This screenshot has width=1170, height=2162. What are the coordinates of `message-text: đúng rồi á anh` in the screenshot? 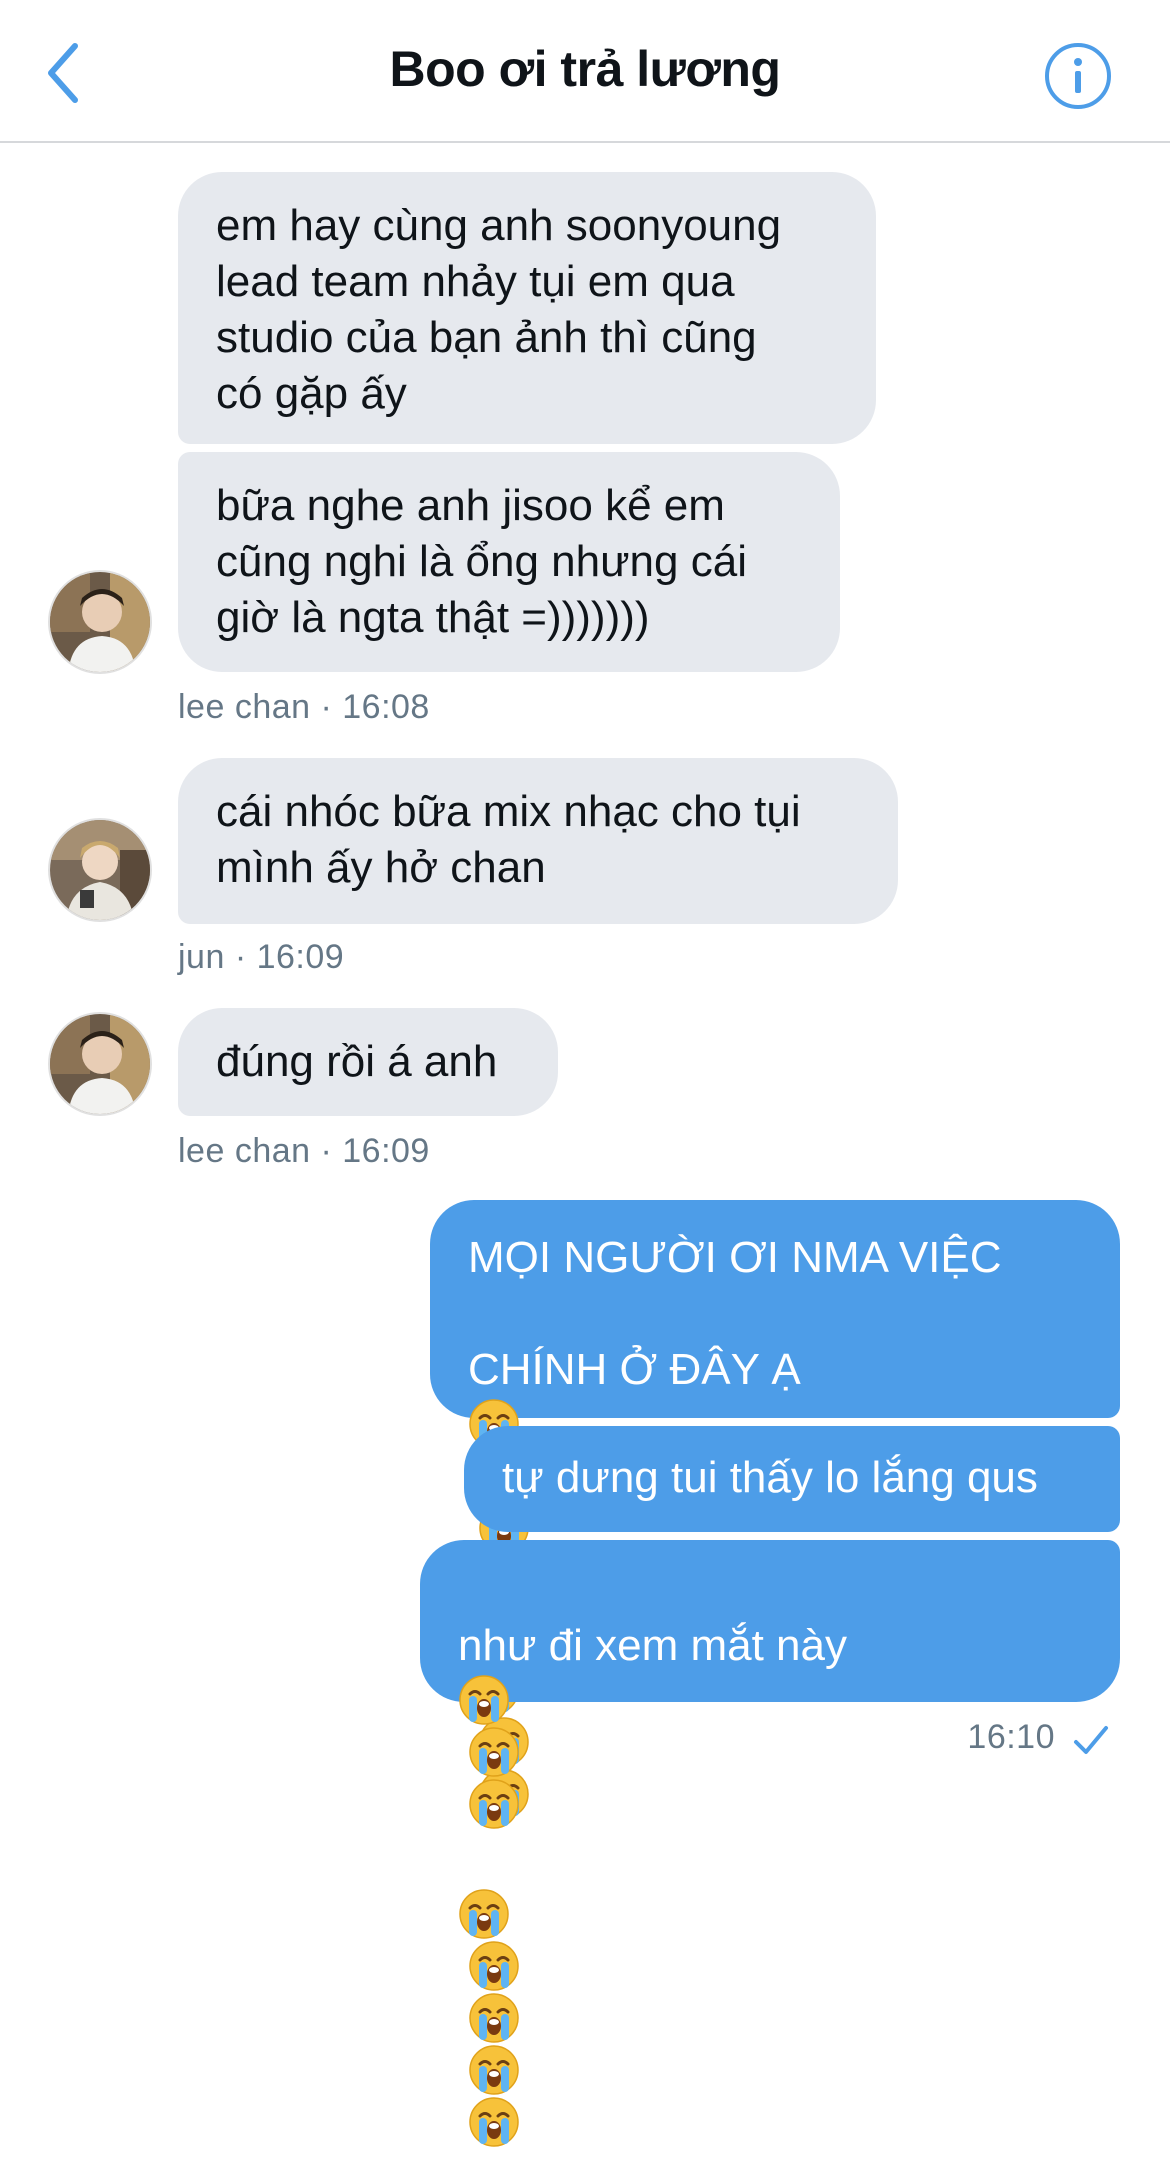 It's located at (357, 1061).